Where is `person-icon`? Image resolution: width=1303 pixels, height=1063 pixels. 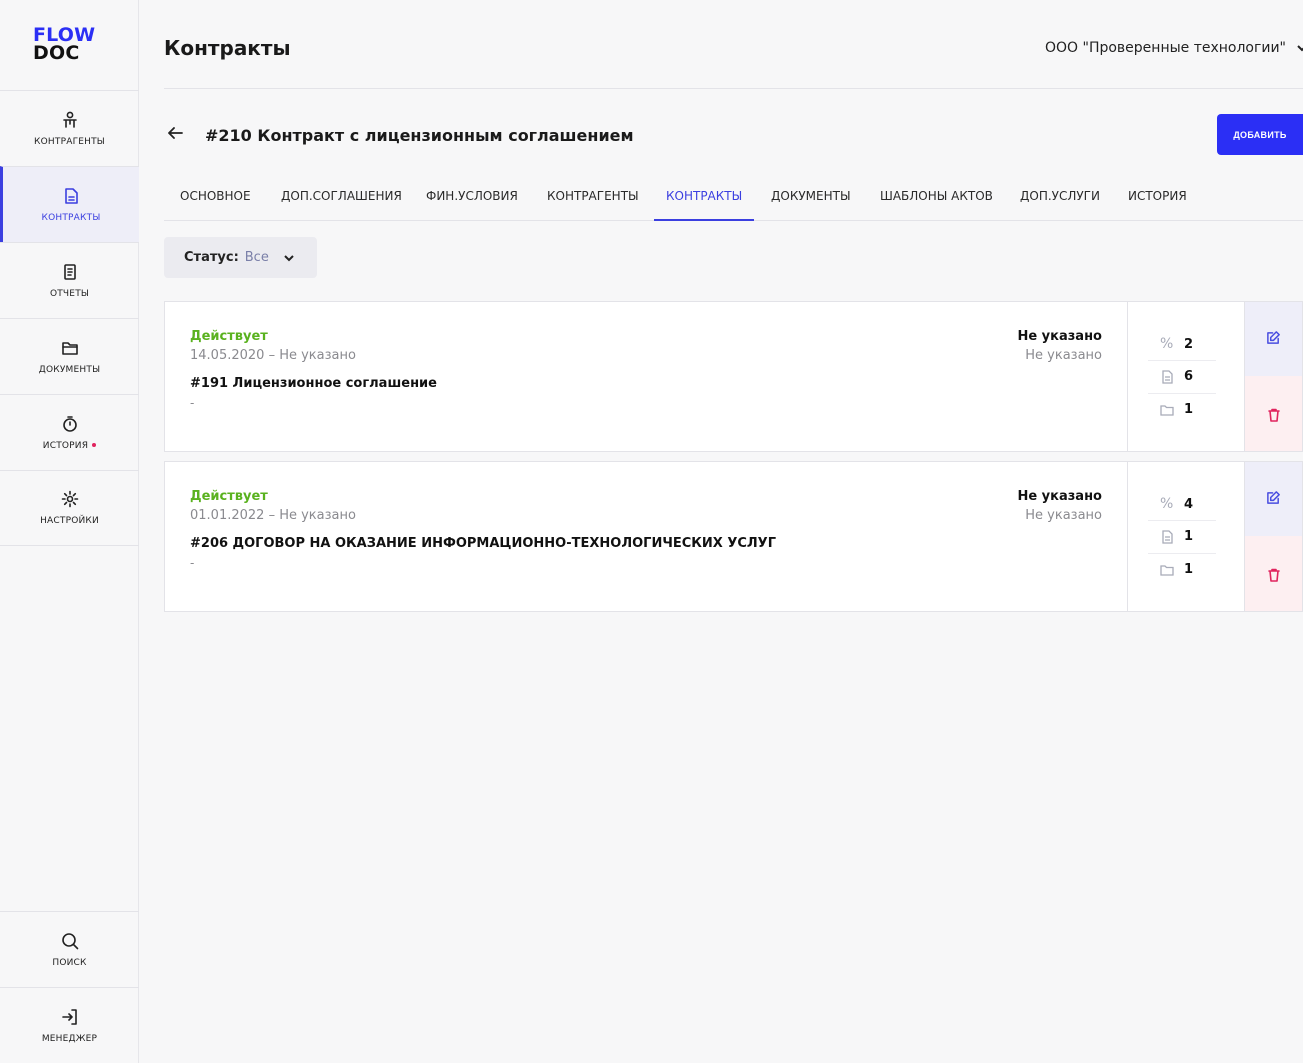 person-icon is located at coordinates (69, 119).